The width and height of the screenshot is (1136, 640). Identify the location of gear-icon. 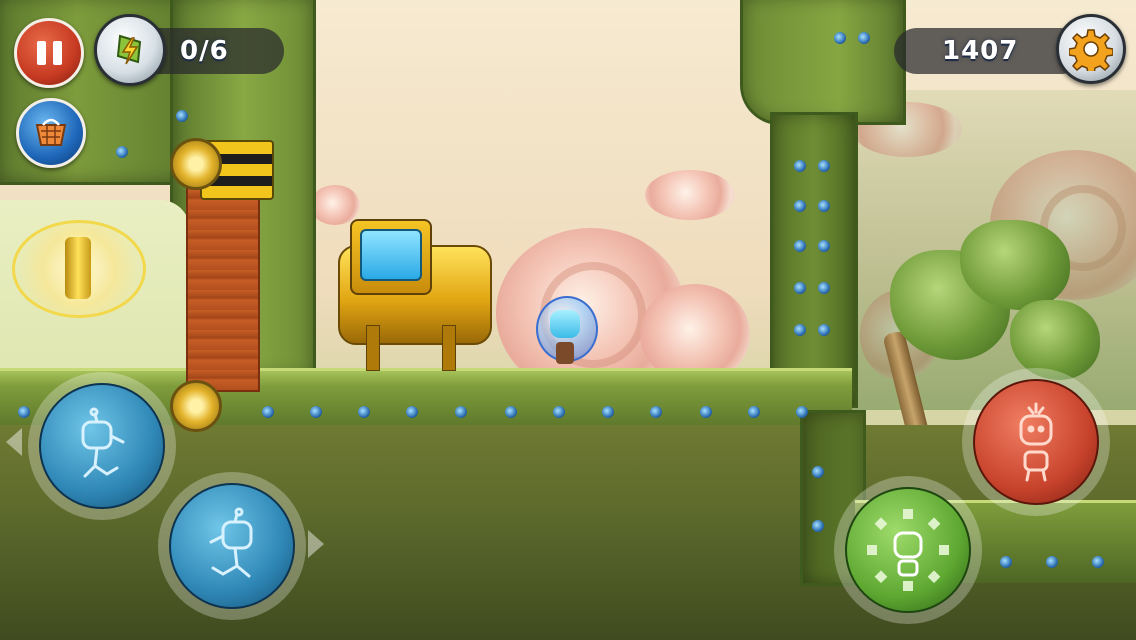
(1091, 49).